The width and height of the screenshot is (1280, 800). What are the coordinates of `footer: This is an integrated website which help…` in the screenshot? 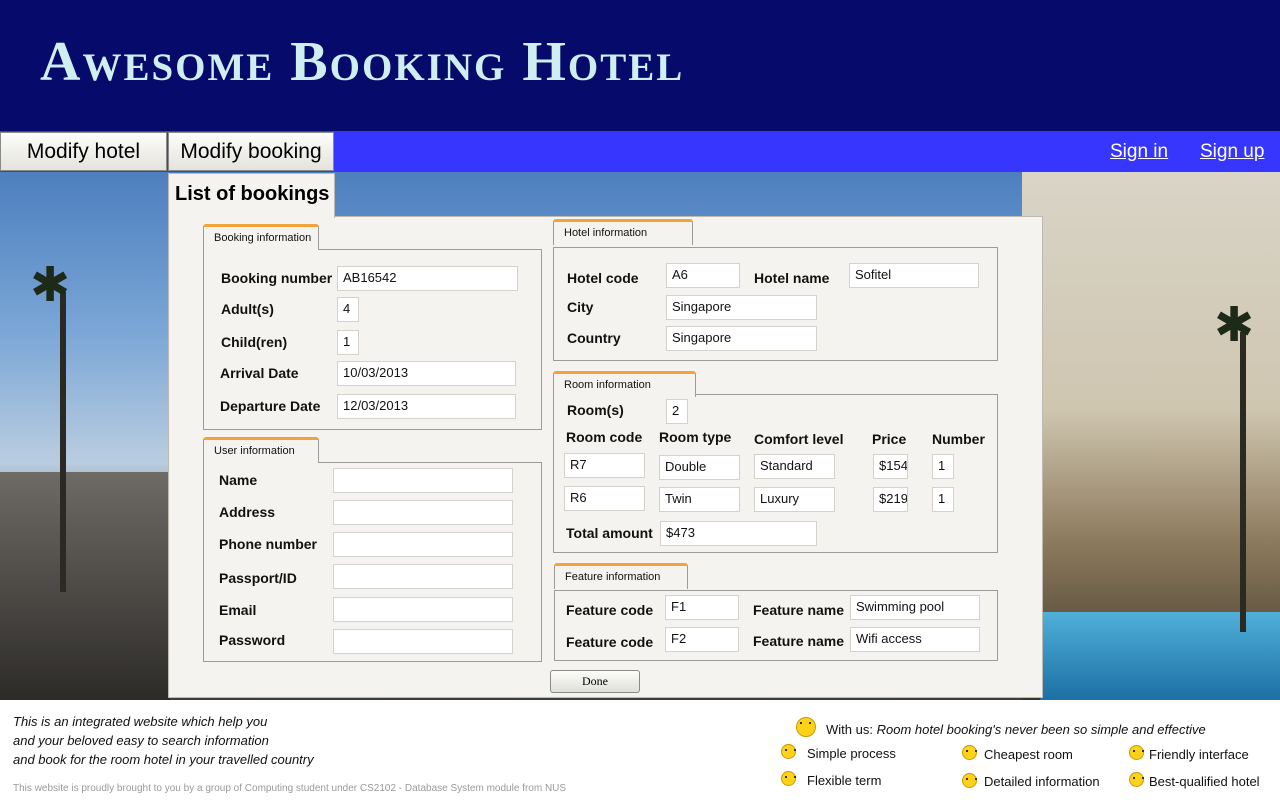 It's located at (640, 750).